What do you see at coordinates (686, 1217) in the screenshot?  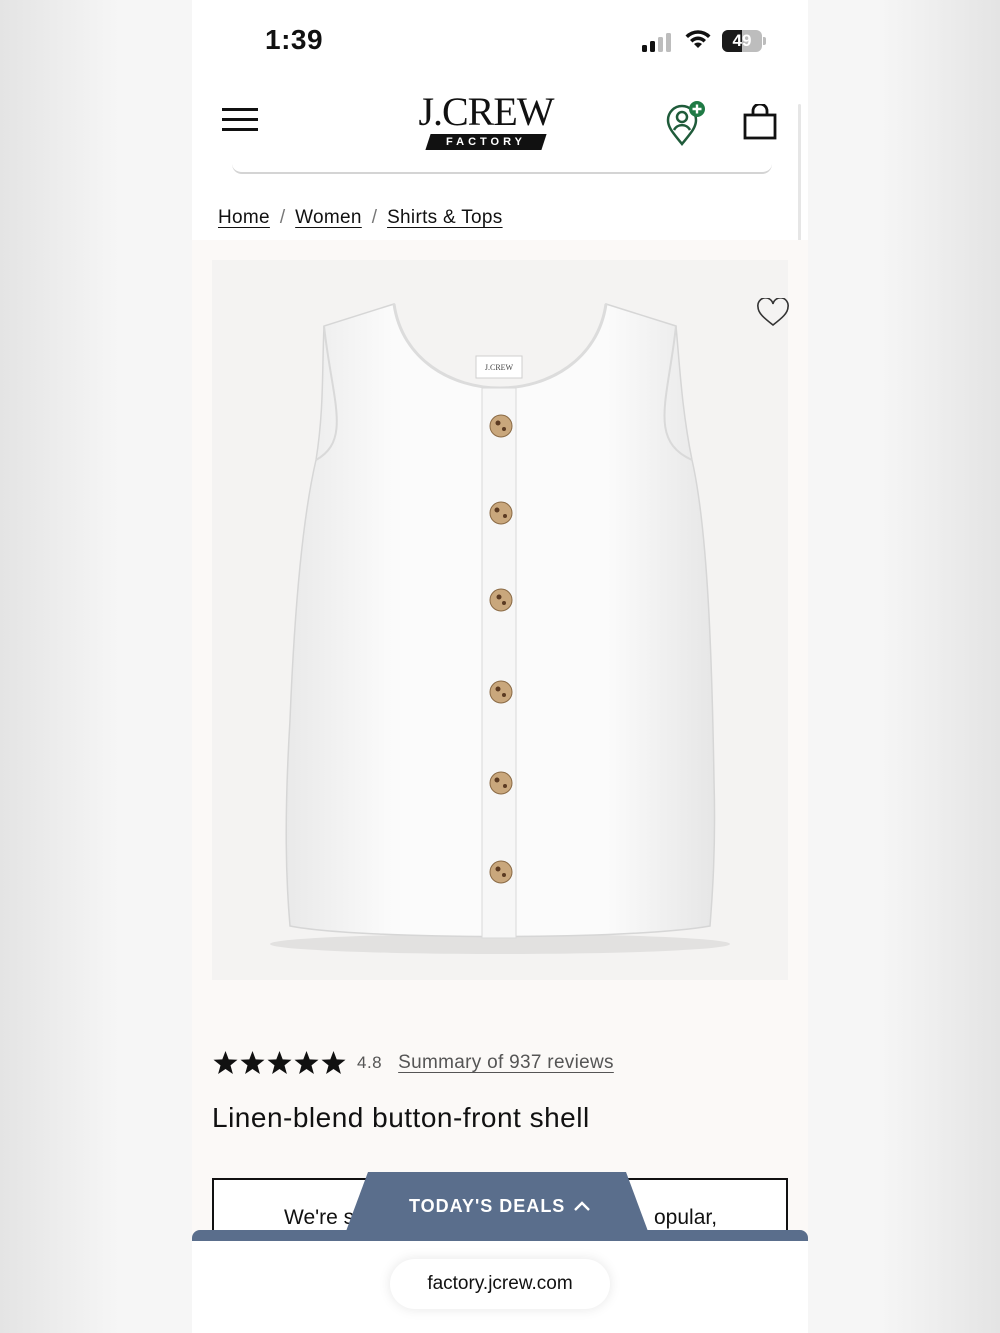 I see `promo-text-end: opular,` at bounding box center [686, 1217].